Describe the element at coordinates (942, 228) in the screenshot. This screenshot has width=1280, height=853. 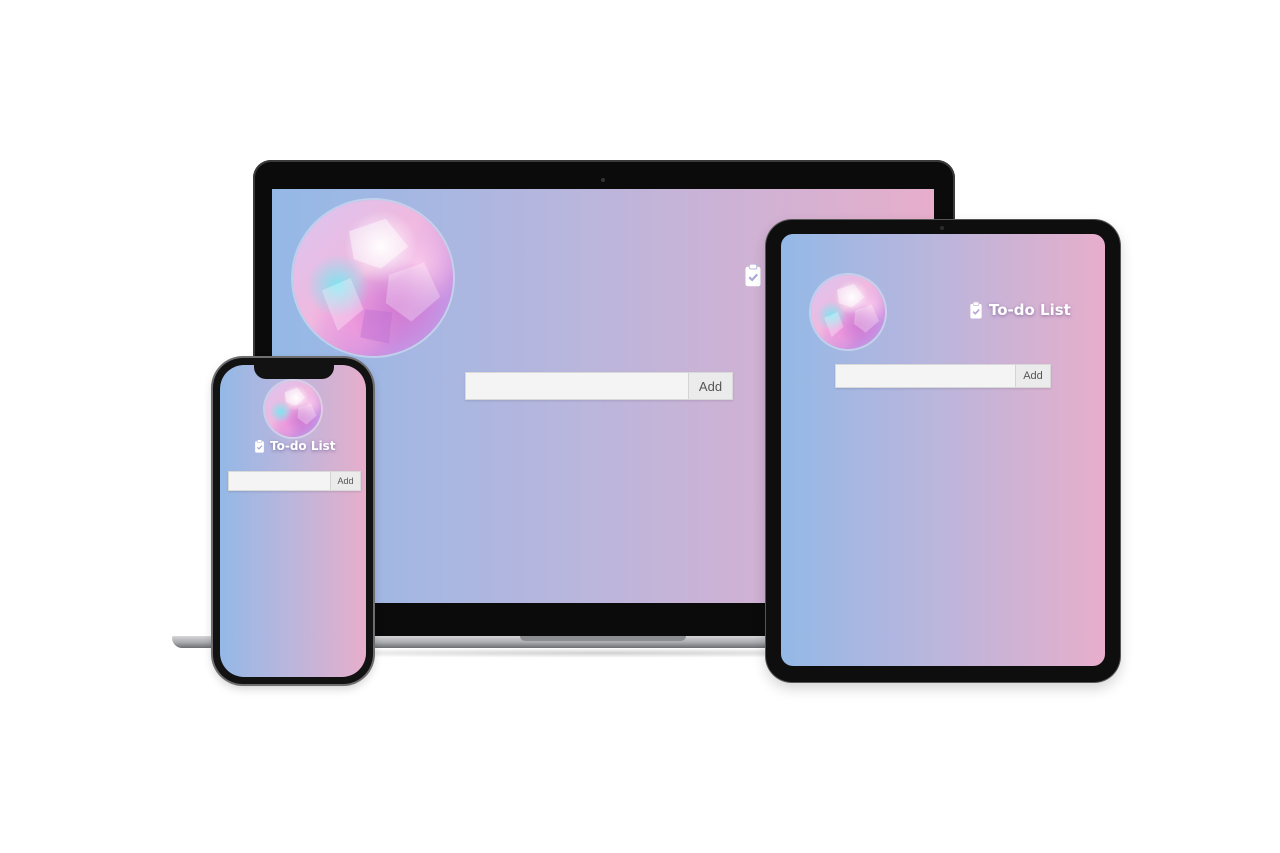
I see `tablet-camera` at that location.